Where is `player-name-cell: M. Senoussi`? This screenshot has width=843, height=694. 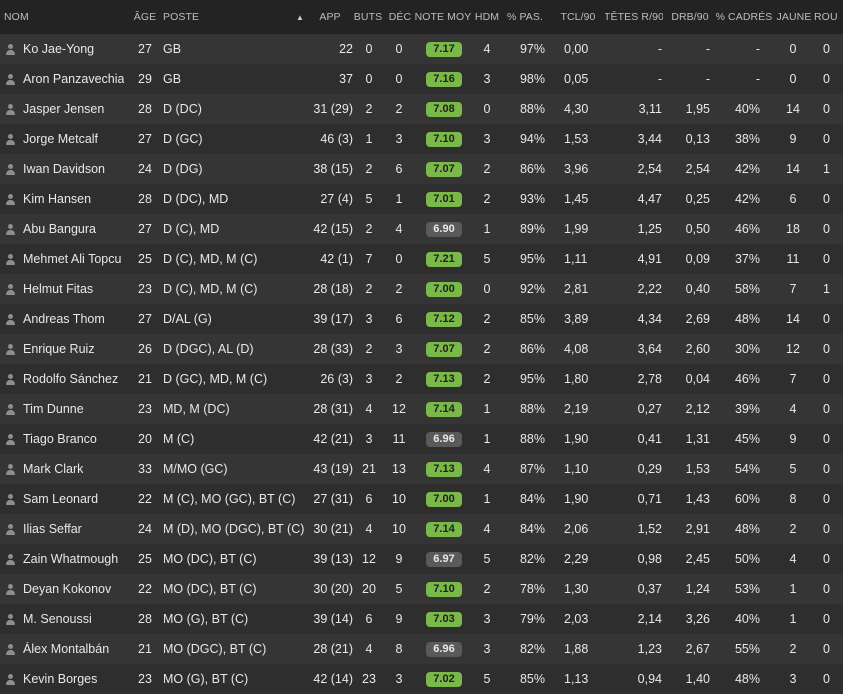
player-name-cell: M. Senoussi is located at coordinates (65, 619).